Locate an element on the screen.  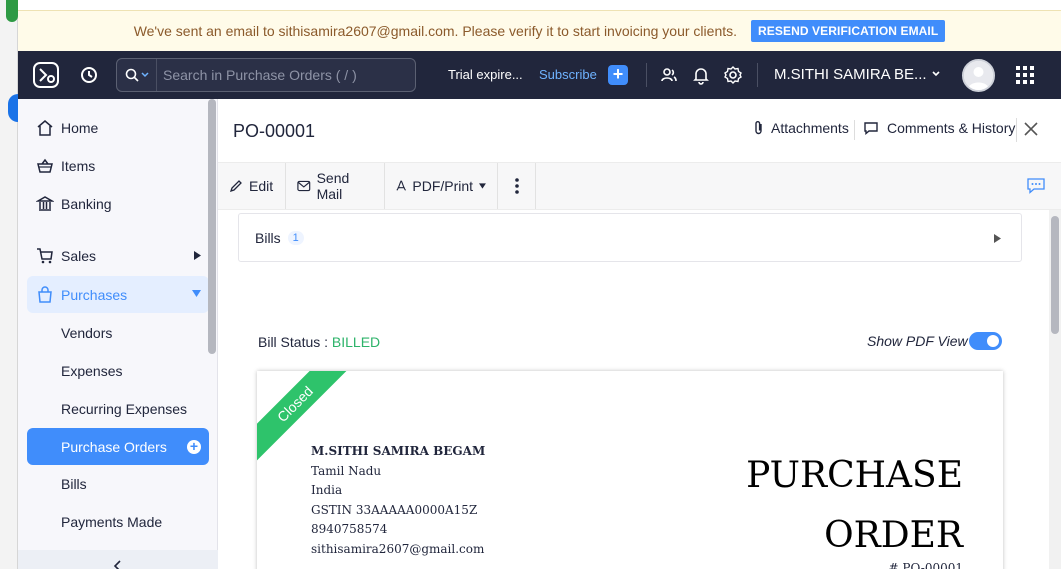
content-scrollbar-track is located at coordinates (1055, 389).